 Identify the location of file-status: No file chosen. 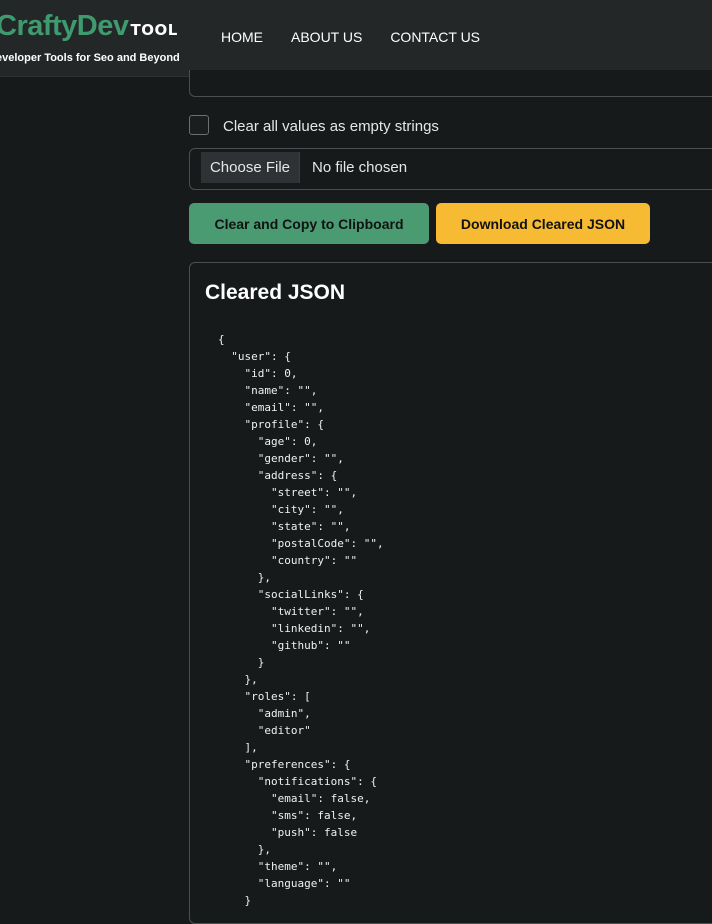
(360, 167).